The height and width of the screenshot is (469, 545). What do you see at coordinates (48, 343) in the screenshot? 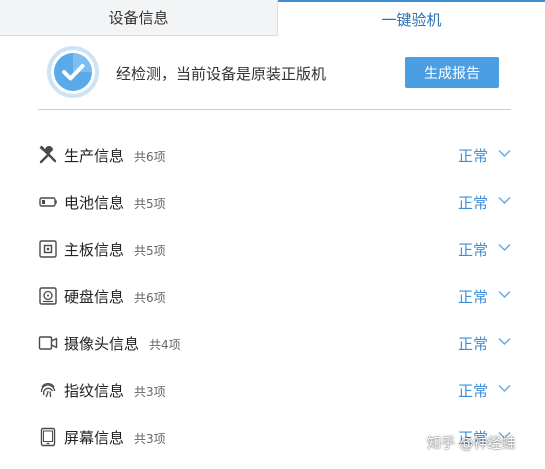
I see `camera-icon` at bounding box center [48, 343].